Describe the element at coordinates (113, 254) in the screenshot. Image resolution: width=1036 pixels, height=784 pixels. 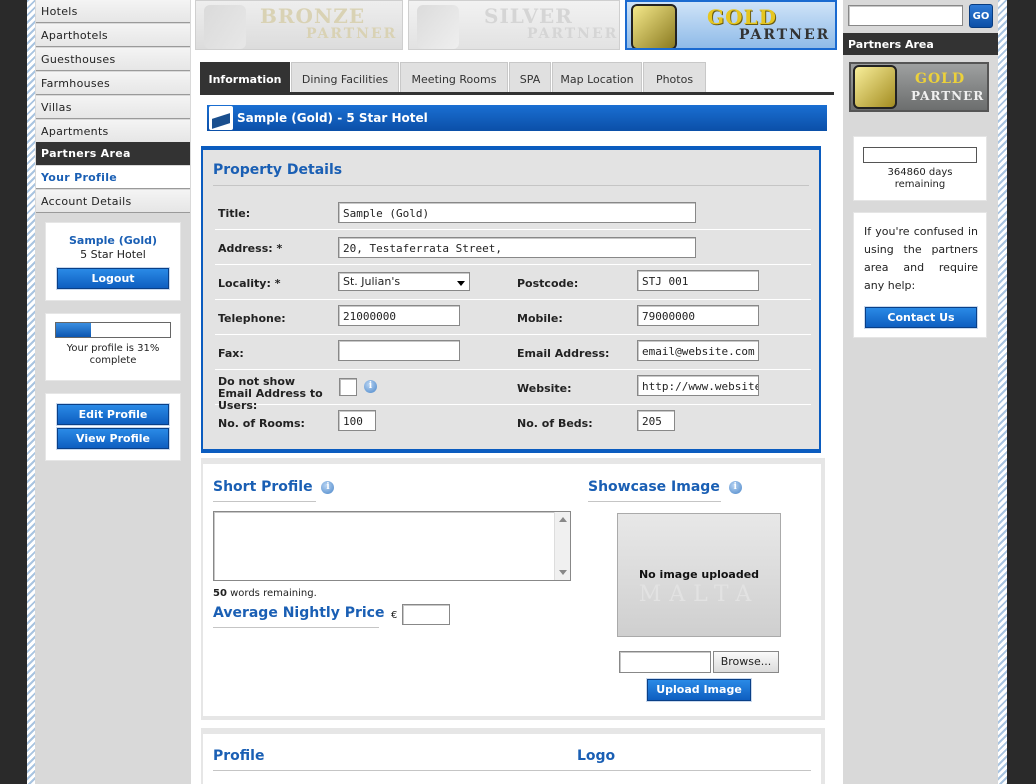
I see `user-type: 5 Star Hotel` at that location.